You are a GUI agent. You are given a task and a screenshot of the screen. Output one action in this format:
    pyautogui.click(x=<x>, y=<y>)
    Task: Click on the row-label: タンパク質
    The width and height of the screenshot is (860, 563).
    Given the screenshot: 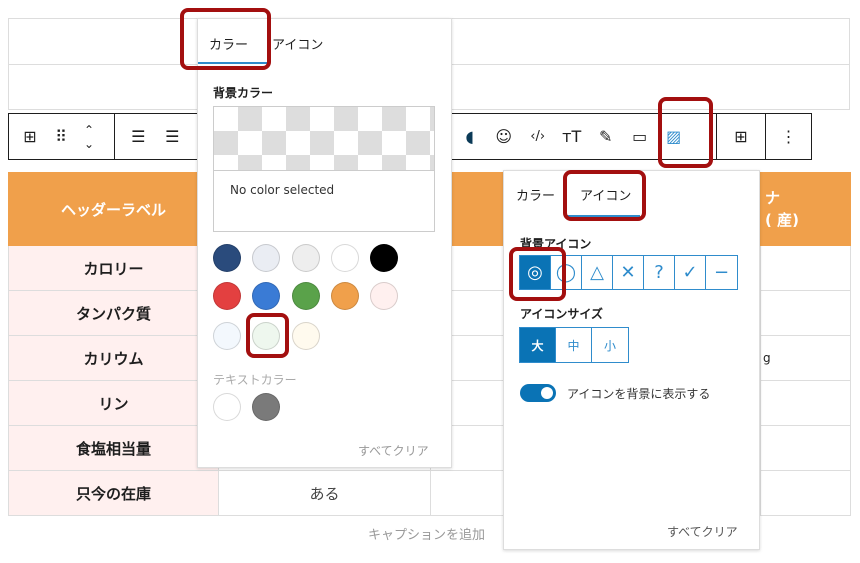 What is the action you would take?
    pyautogui.click(x=113, y=313)
    